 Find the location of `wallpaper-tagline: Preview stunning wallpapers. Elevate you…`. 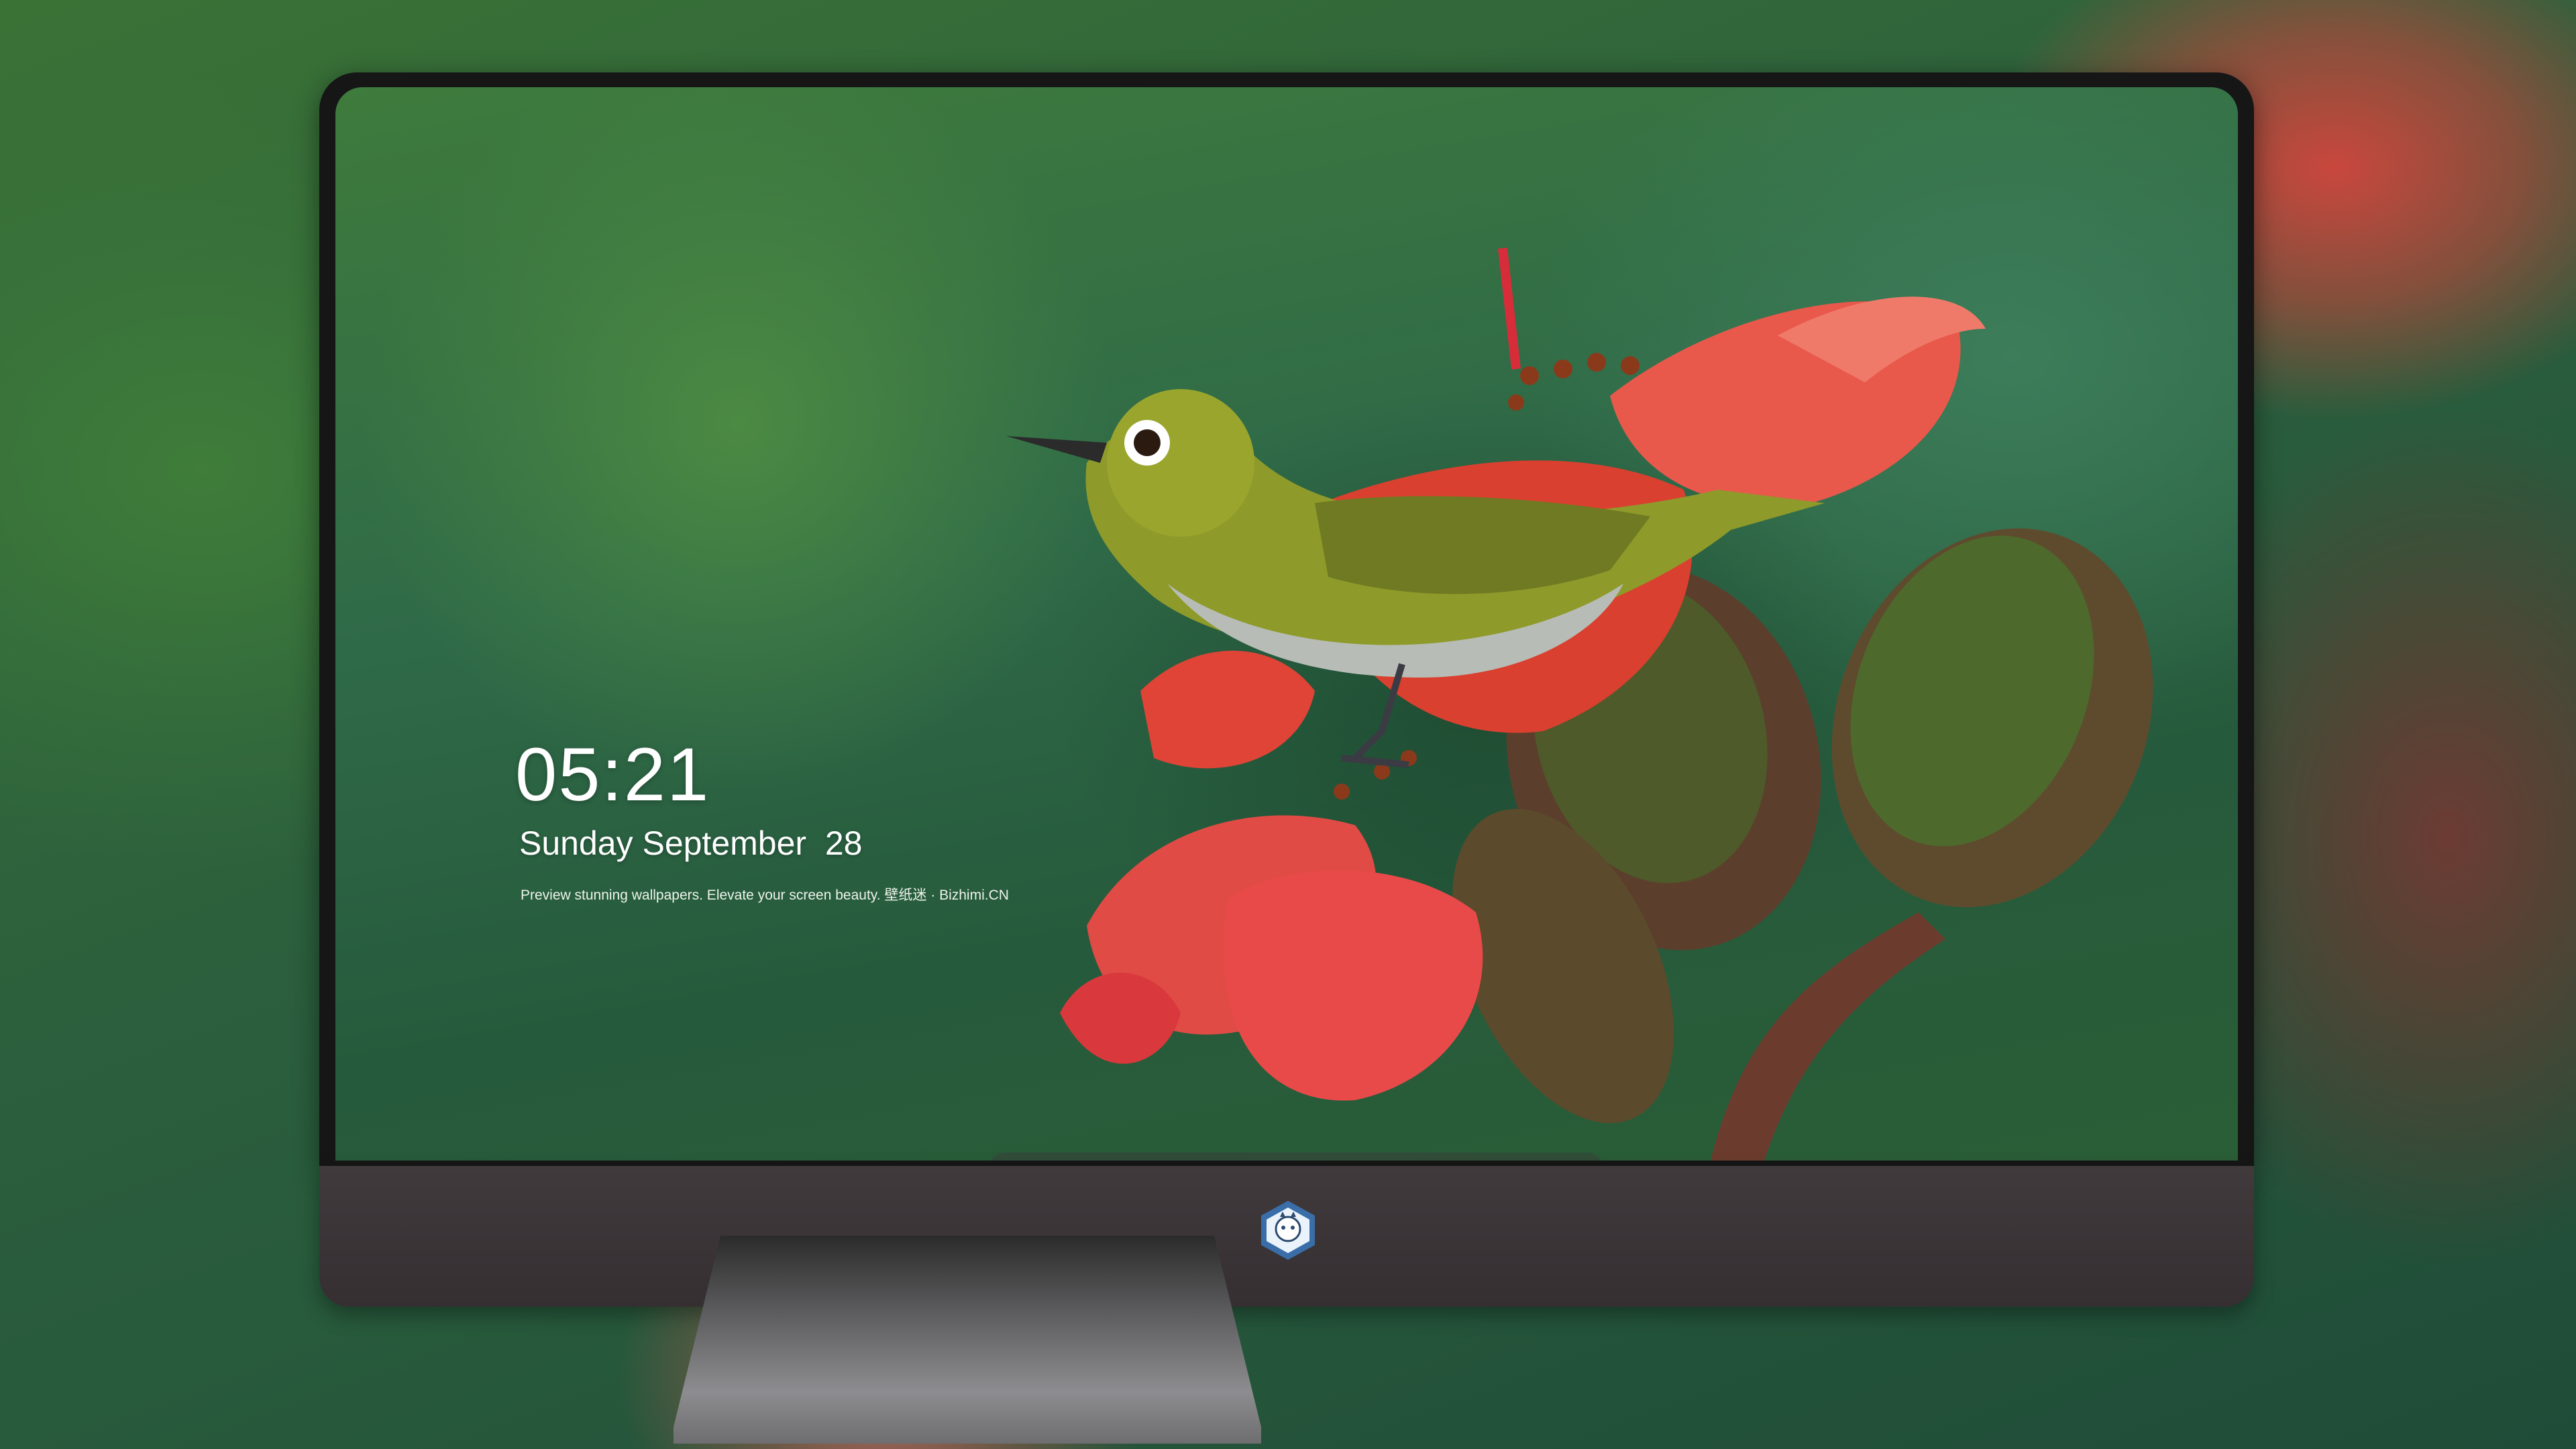

wallpaper-tagline: Preview stunning wallpapers. Elevate you… is located at coordinates (765, 895).